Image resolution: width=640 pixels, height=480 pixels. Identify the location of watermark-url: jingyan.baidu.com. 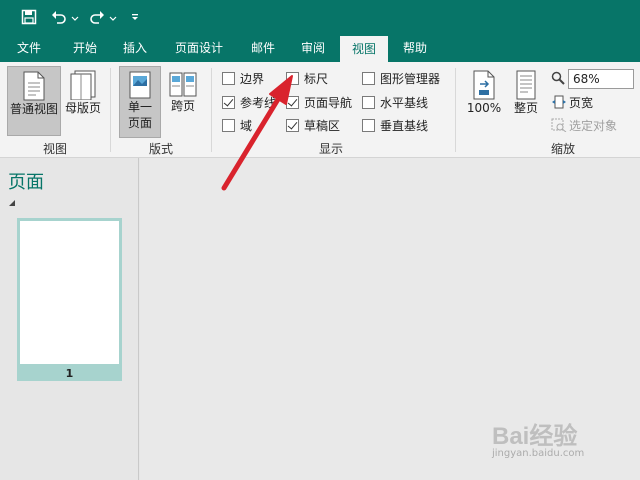
(538, 453).